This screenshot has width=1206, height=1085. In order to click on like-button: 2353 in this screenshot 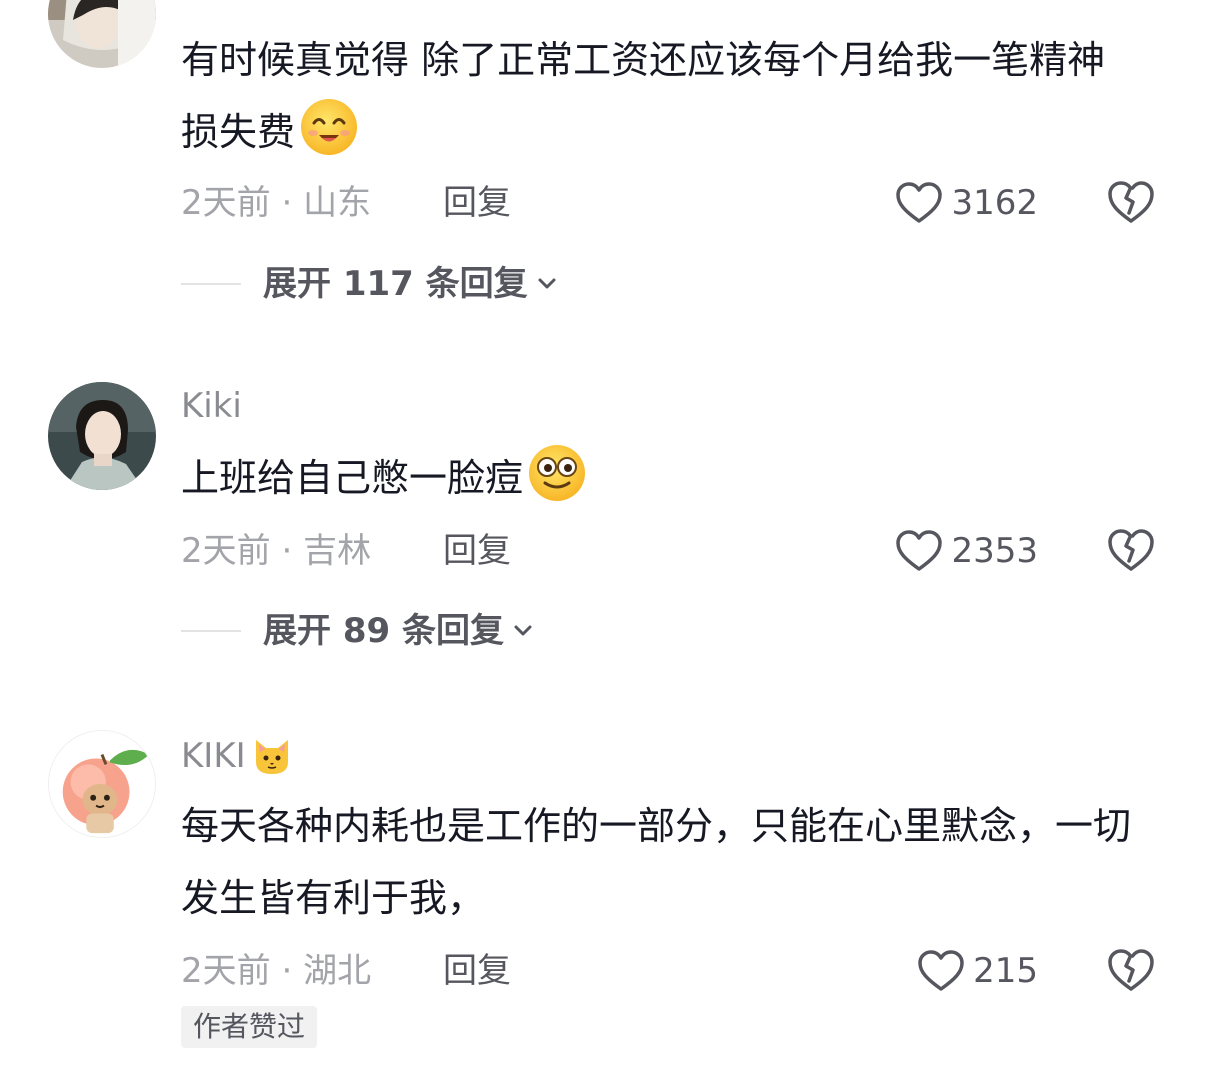, I will do `click(966, 551)`.